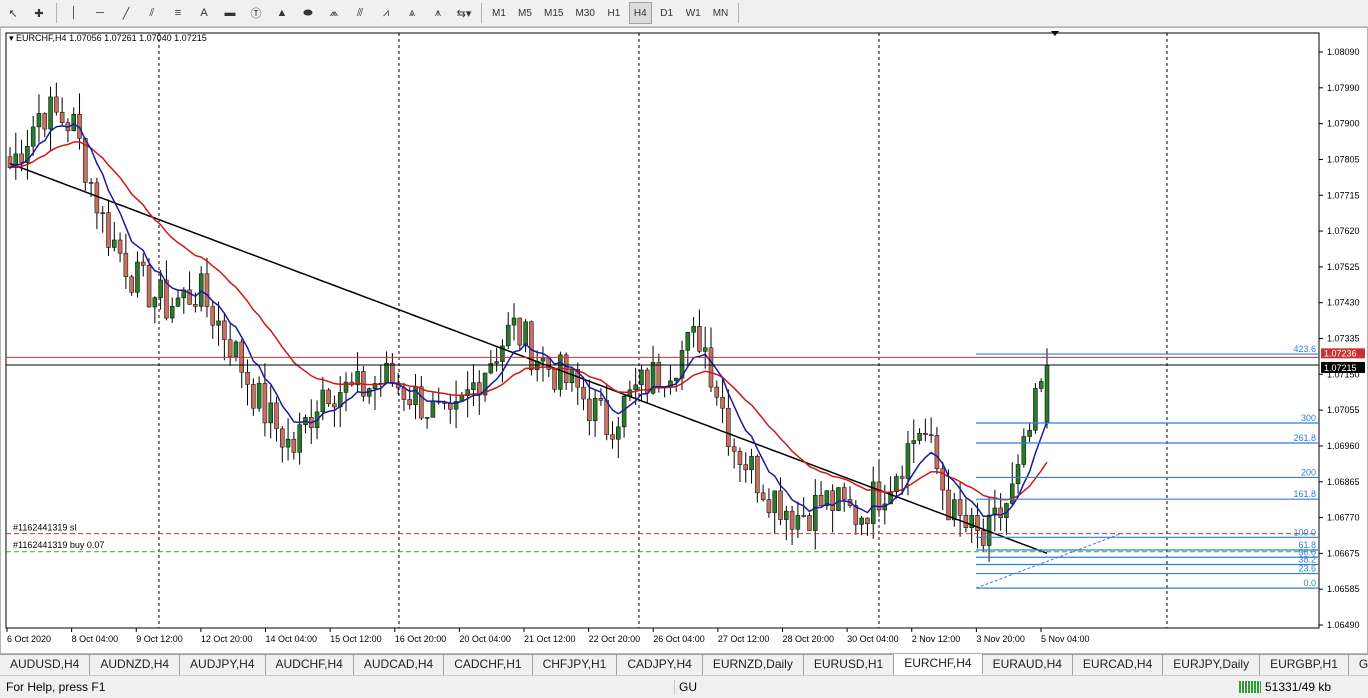 Image resolution: width=1368 pixels, height=698 pixels. Describe the element at coordinates (464, 13) in the screenshot. I see `arrows-dropdown-icon: ⇆▾` at that location.